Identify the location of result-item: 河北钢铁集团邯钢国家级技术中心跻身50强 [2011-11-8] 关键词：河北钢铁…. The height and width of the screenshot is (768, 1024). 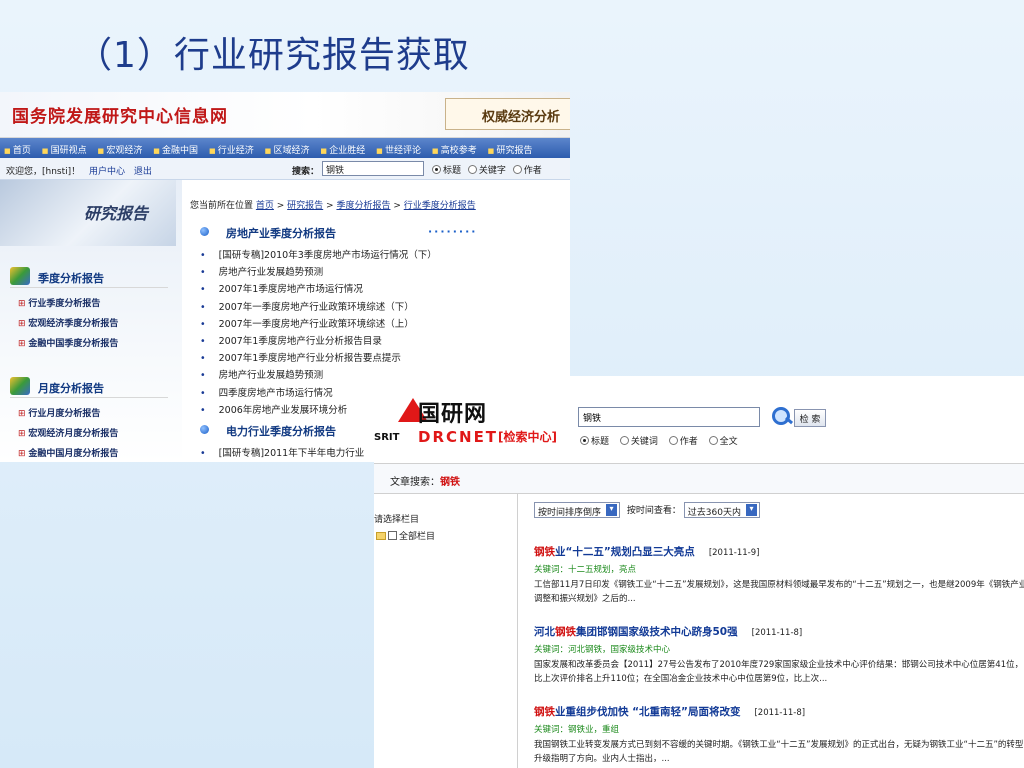
(779, 655).